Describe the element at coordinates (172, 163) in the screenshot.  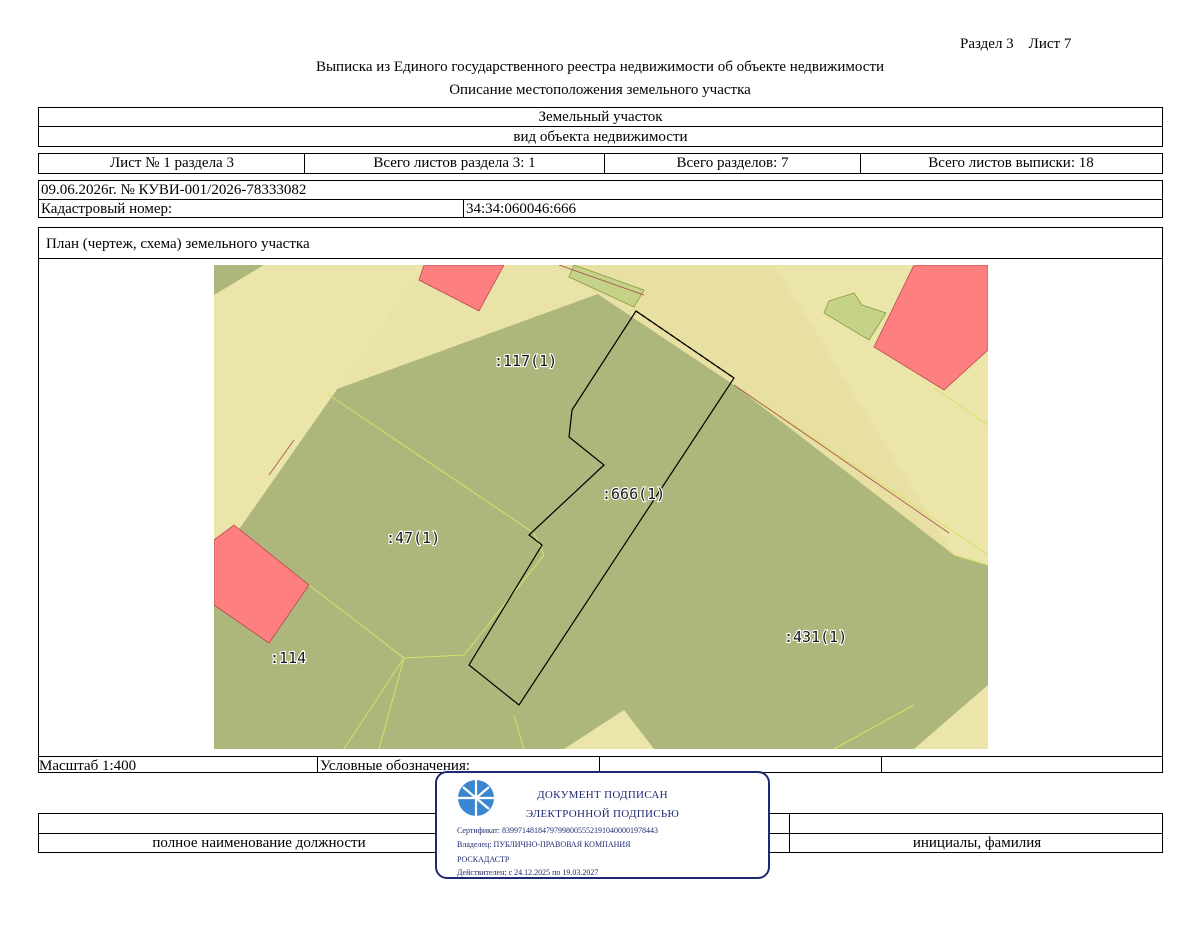
I see `sheet-number: Лист № 1 раздела 3` at that location.